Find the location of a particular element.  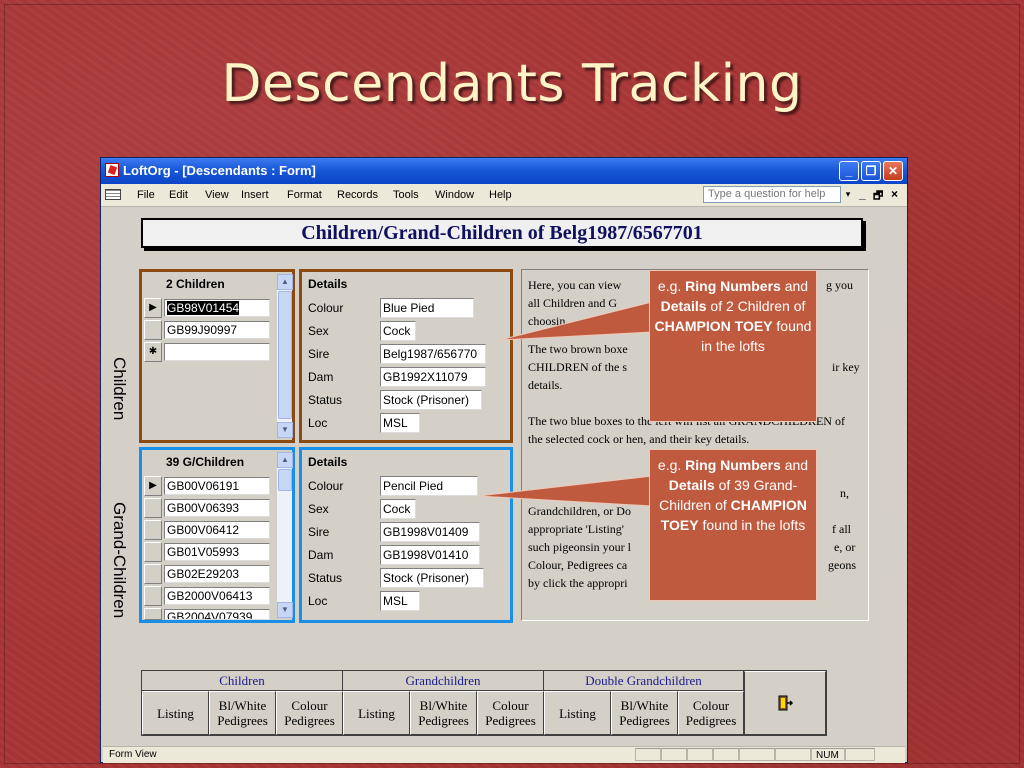

field-label: Status is located at coordinates (325, 578).